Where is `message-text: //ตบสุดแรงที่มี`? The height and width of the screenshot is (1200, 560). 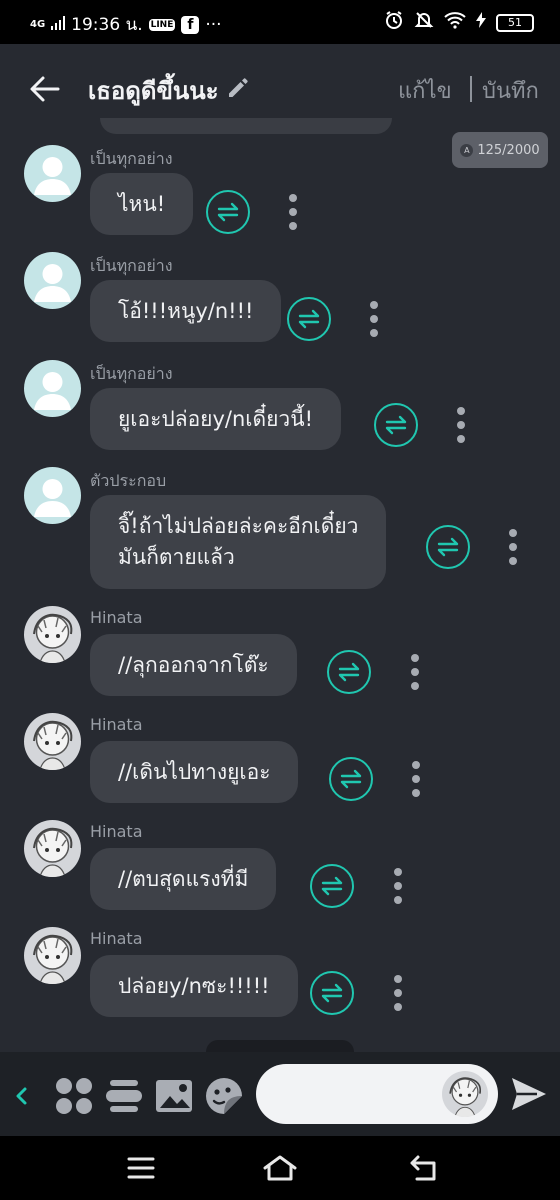 message-text: //ตบสุดแรงที่มี is located at coordinates (183, 879).